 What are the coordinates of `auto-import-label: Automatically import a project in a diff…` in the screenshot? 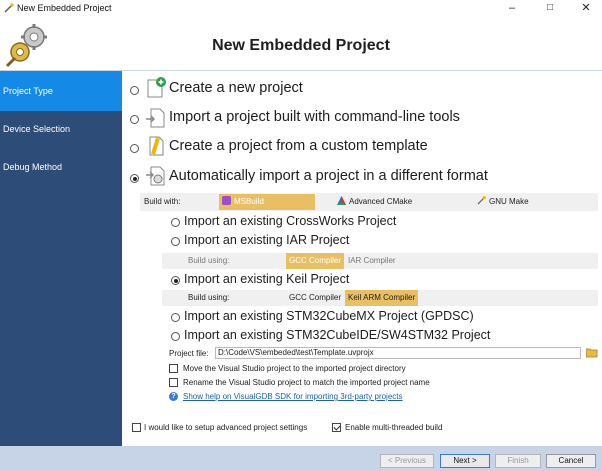 It's located at (328, 176).